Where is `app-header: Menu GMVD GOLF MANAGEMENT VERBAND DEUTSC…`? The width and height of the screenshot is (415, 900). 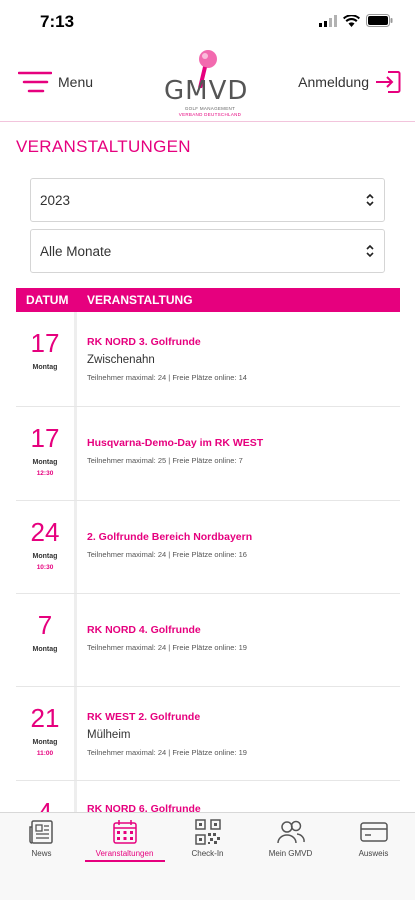
app-header: Menu GMVD GOLF MANAGEMENT VERBAND DEUTSC… is located at coordinates (207, 83).